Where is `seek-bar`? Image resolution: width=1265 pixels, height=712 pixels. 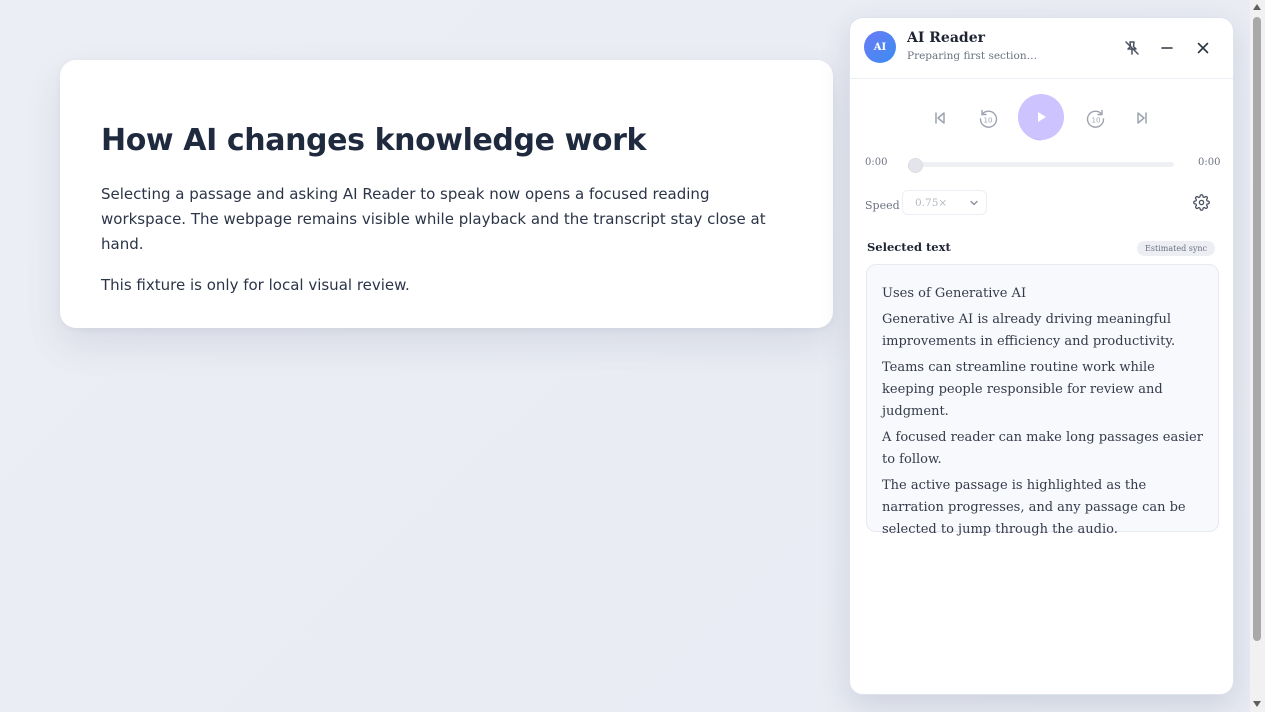
seek-bar is located at coordinates (1041, 165).